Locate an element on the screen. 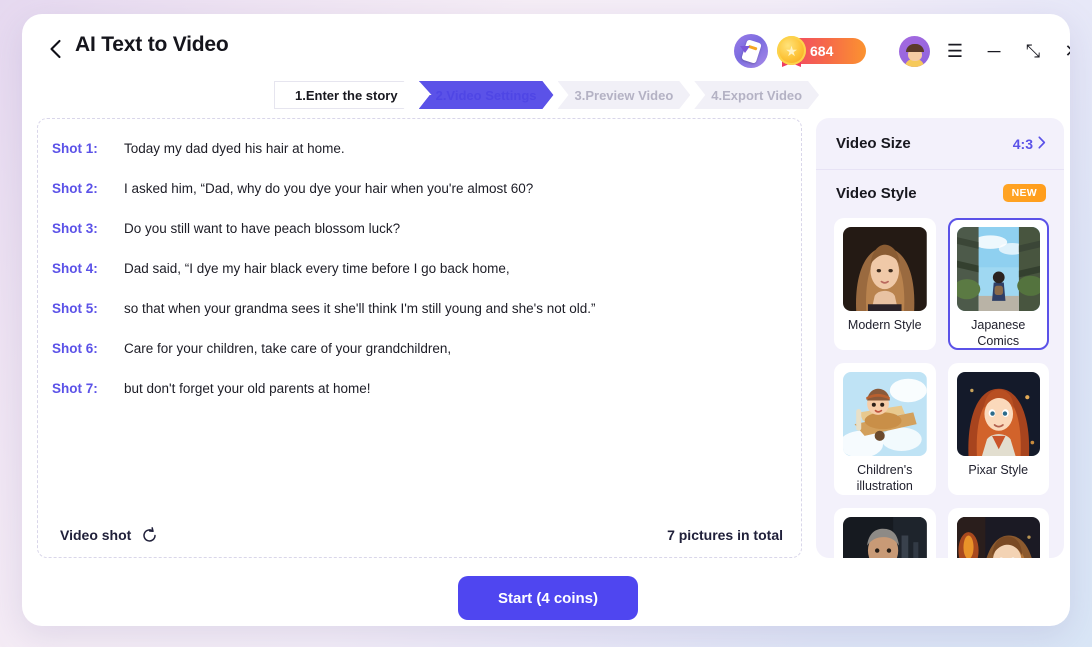 The height and width of the screenshot is (647, 1092). shot-text: Today my dad dyed his hair at home. is located at coordinates (234, 148).